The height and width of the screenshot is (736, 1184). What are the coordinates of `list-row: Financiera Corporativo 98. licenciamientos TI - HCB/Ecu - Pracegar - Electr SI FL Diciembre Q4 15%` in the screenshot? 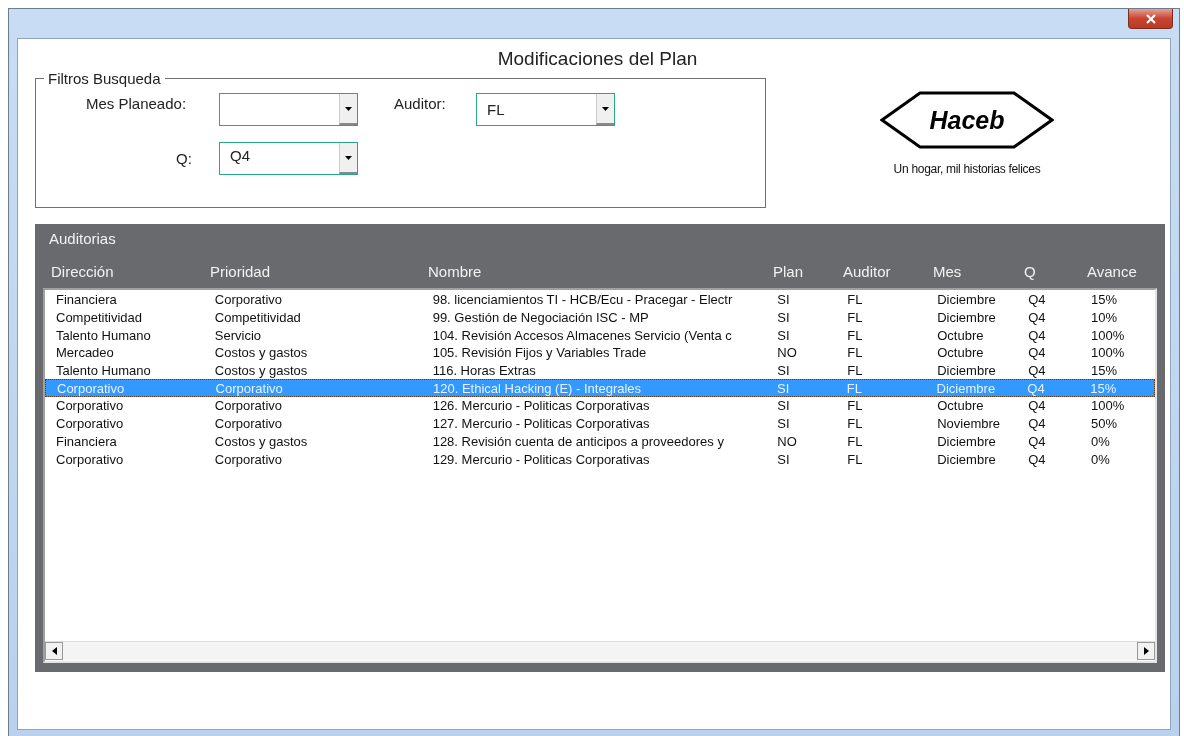 It's located at (600, 300).